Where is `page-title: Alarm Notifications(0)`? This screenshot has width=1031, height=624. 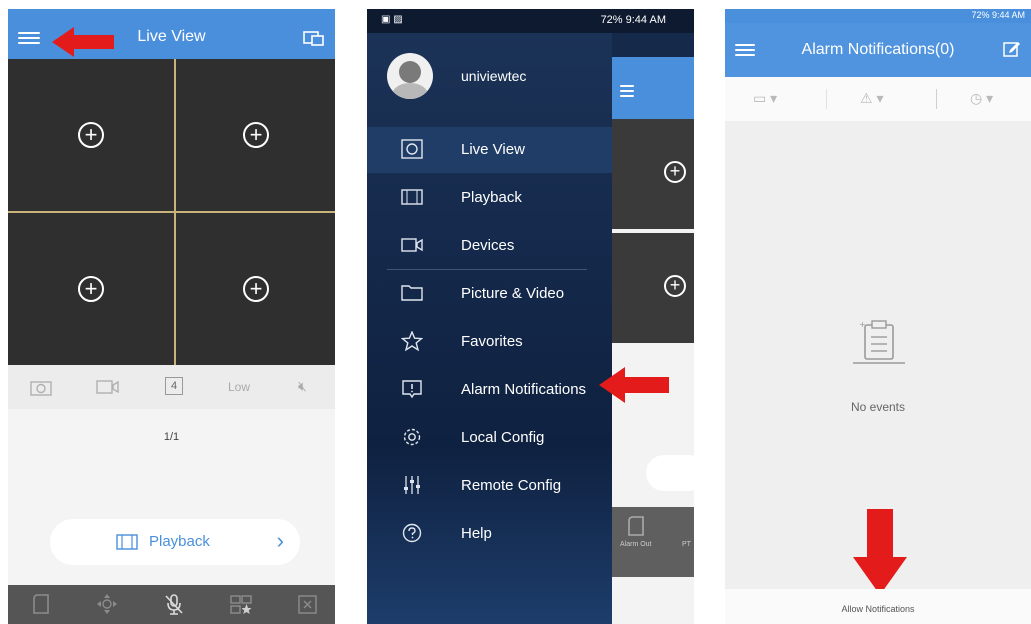 page-title: Alarm Notifications(0) is located at coordinates (878, 49).